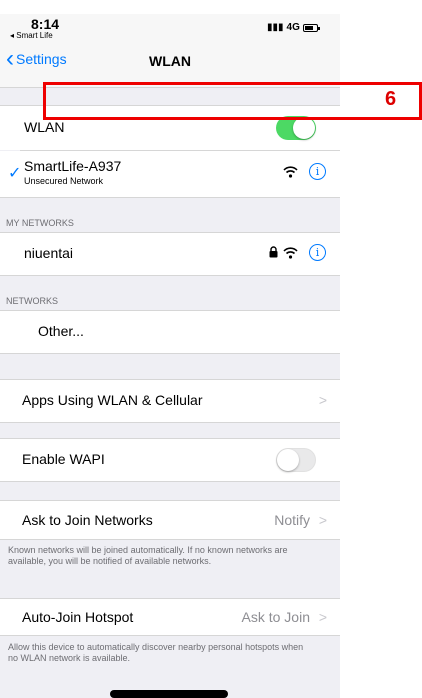 Image resolution: width=422 pixels, height=698 pixels. What do you see at coordinates (169, 694) in the screenshot?
I see `home-indicator` at bounding box center [169, 694].